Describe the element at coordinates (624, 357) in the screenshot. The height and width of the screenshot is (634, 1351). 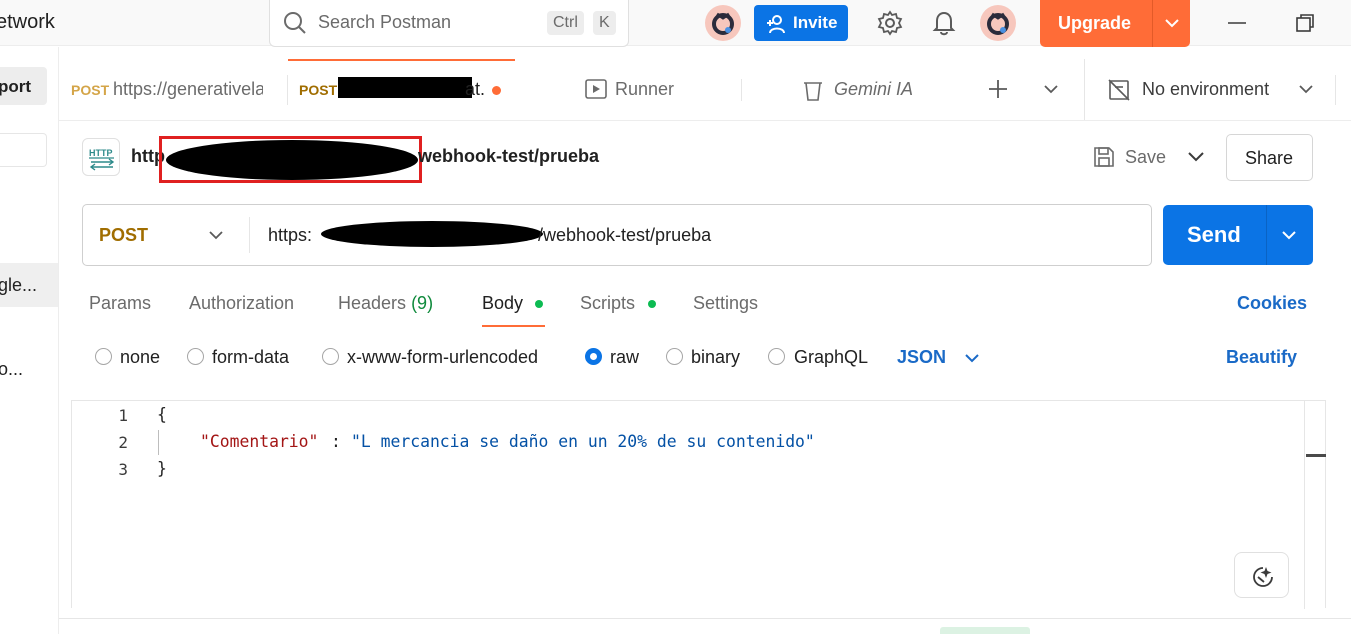
I see `radio-raw-label: raw` at that location.